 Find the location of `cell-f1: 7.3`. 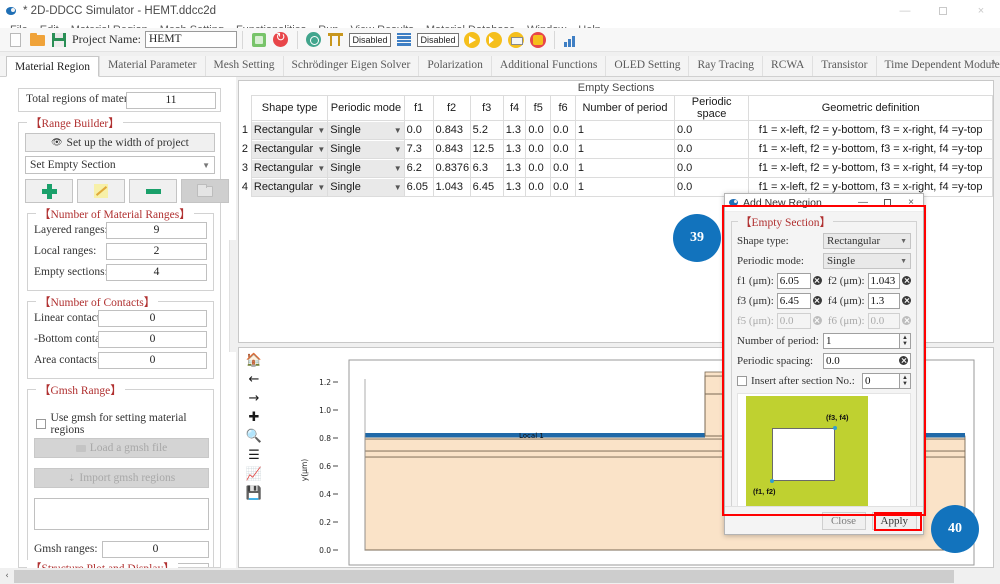

cell-f1: 7.3 is located at coordinates (418, 149).